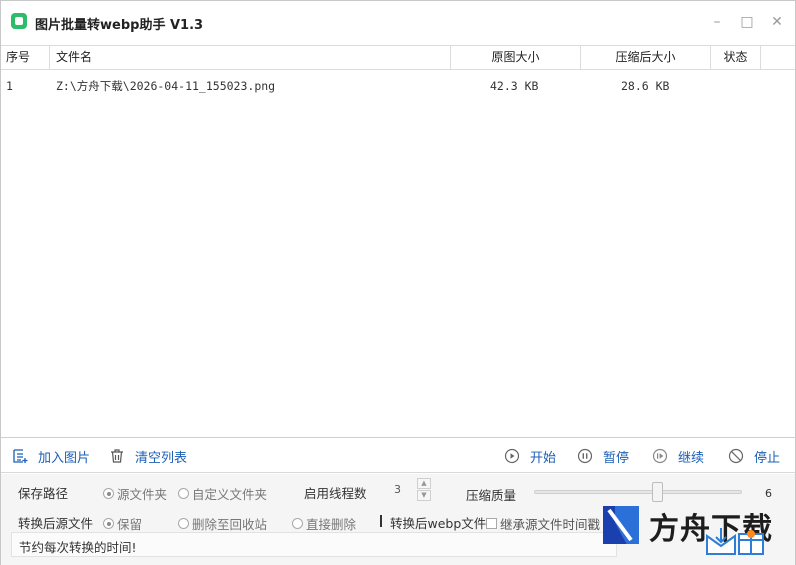 This screenshot has width=796, height=565. I want to click on threads-label: 启用线程数, so click(335, 493).